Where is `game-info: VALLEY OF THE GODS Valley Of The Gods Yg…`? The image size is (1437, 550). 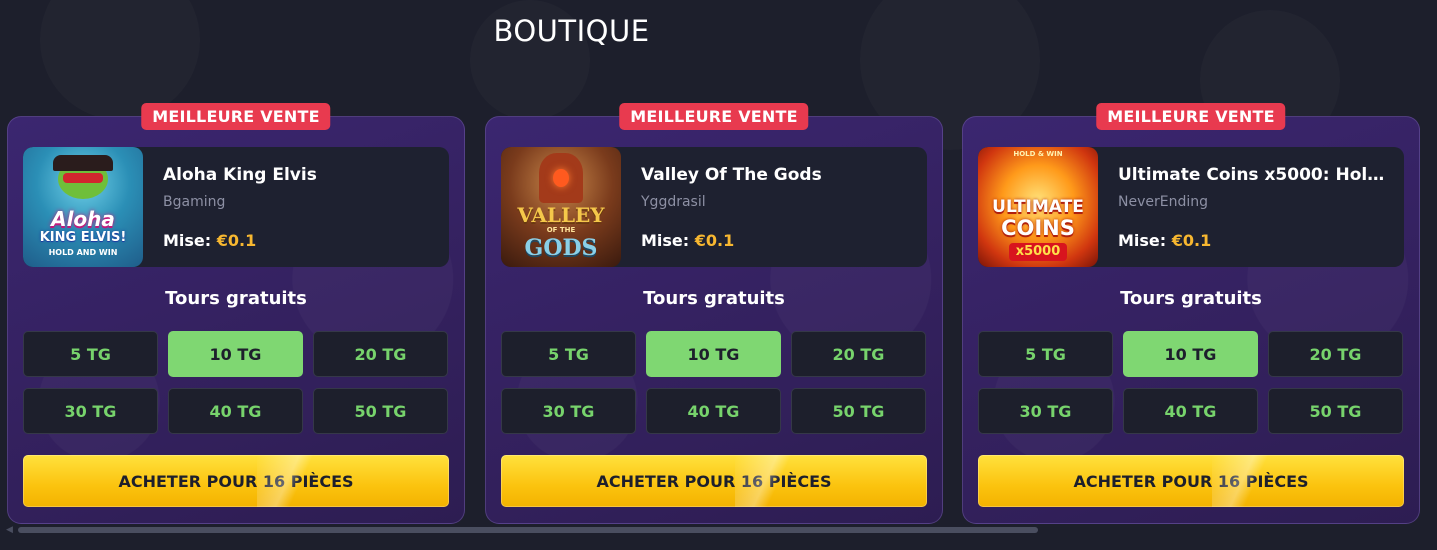
game-info: VALLEY OF THE GODS Valley Of The Gods Yg… is located at coordinates (714, 207).